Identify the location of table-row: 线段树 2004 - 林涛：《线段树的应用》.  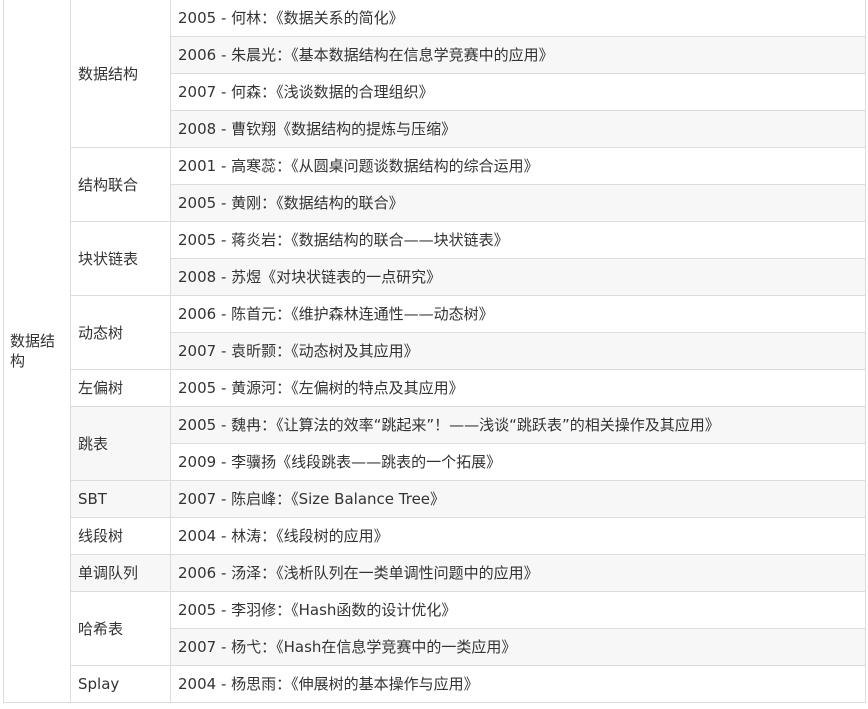
(435, 536).